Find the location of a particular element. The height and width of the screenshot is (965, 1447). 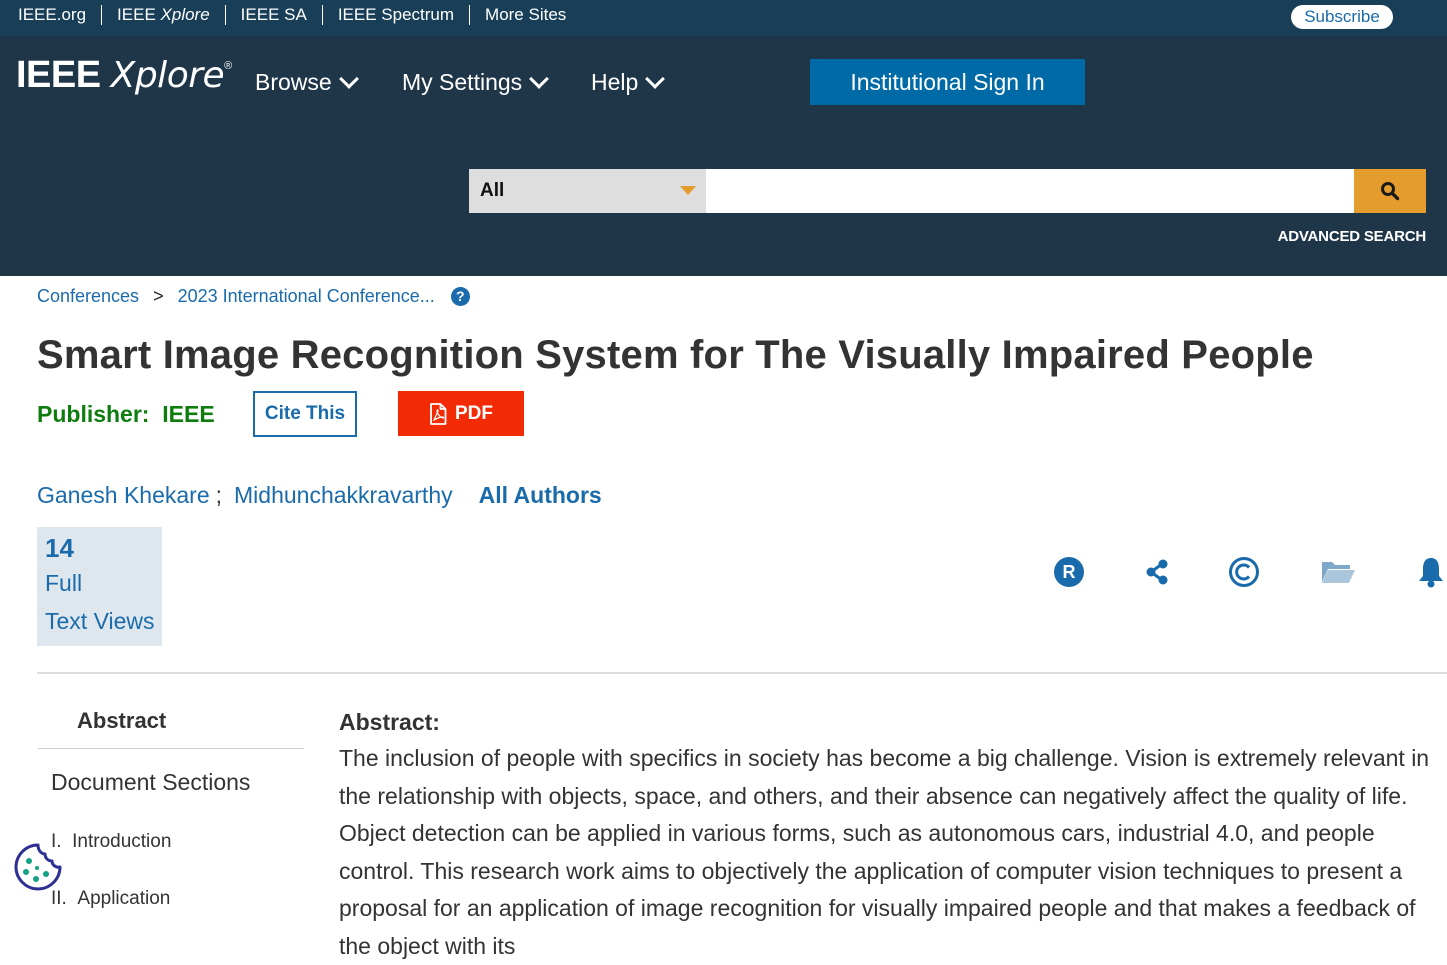

rights-permissions-button: R is located at coordinates (1069, 572).